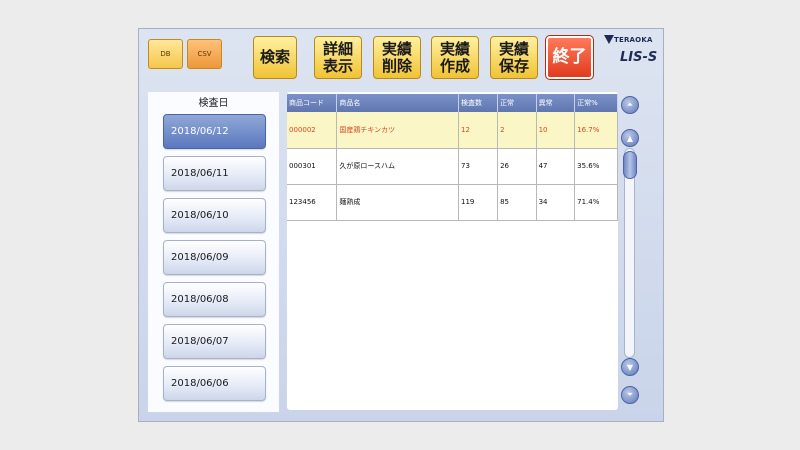 This screenshot has height=450, width=800. Describe the element at coordinates (517, 103) in the screenshot. I see `column-header: 正常` at that location.